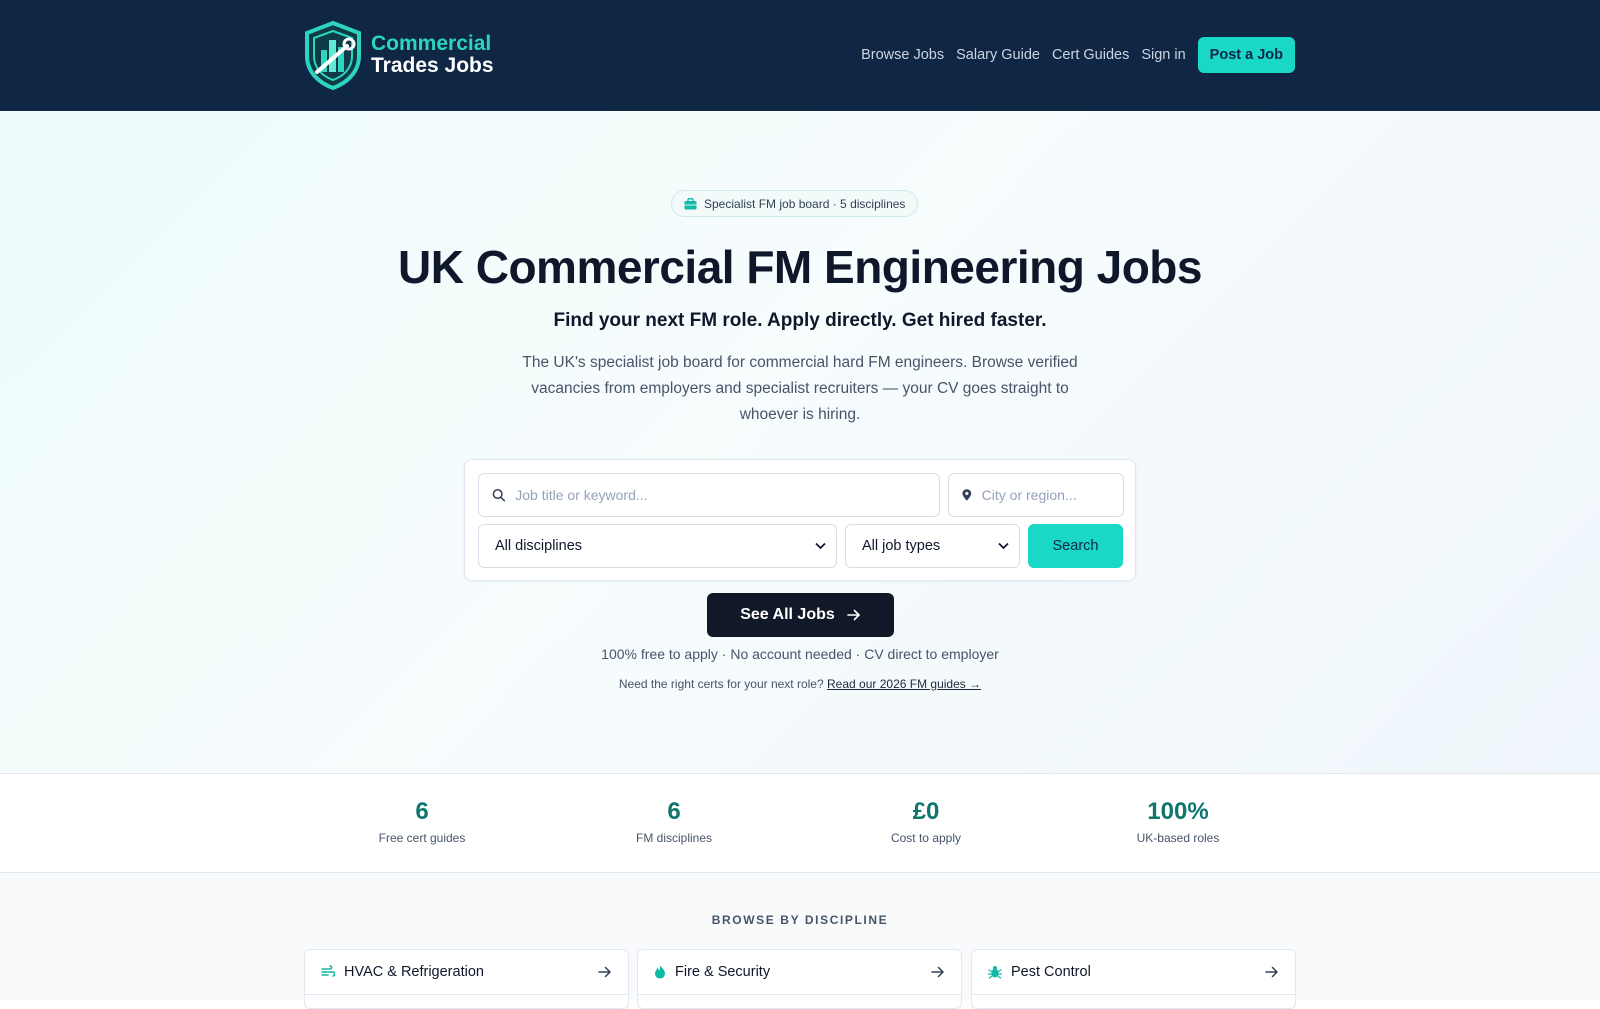  I want to click on stat-label: Free cert guides, so click(422, 838).